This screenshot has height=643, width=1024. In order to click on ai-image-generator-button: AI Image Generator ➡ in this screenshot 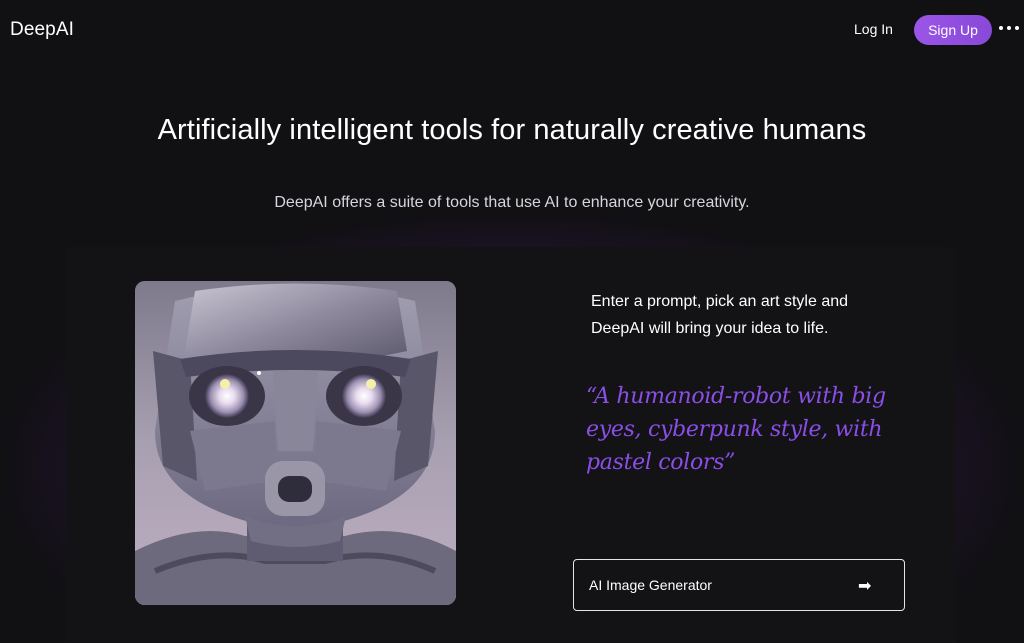, I will do `click(739, 585)`.